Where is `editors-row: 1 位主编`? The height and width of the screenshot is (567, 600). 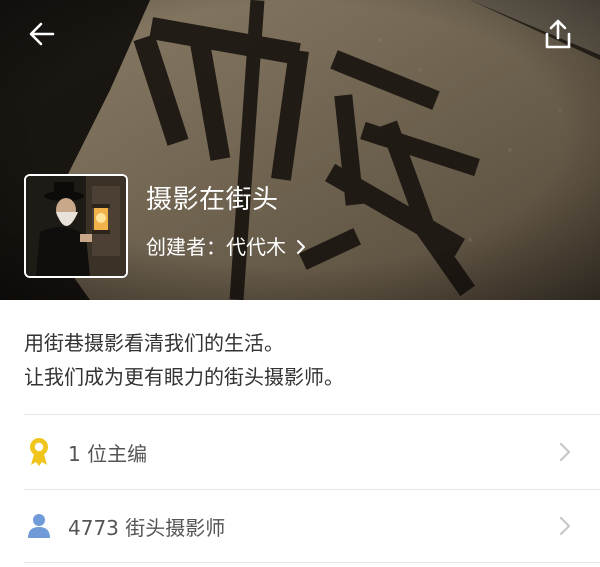 editors-row: 1 位主编 is located at coordinates (300, 452).